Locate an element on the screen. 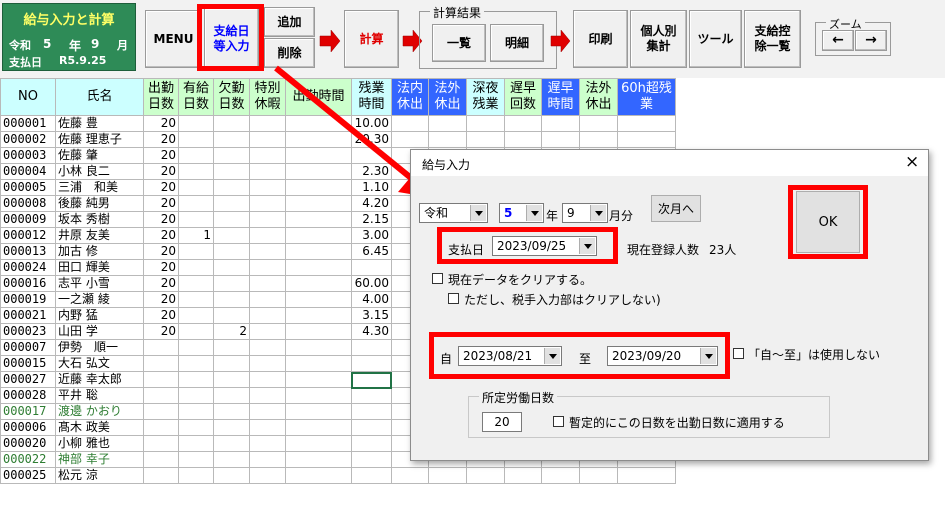 This screenshot has height=512, width=945. over-60h-cell is located at coordinates (646, 123).